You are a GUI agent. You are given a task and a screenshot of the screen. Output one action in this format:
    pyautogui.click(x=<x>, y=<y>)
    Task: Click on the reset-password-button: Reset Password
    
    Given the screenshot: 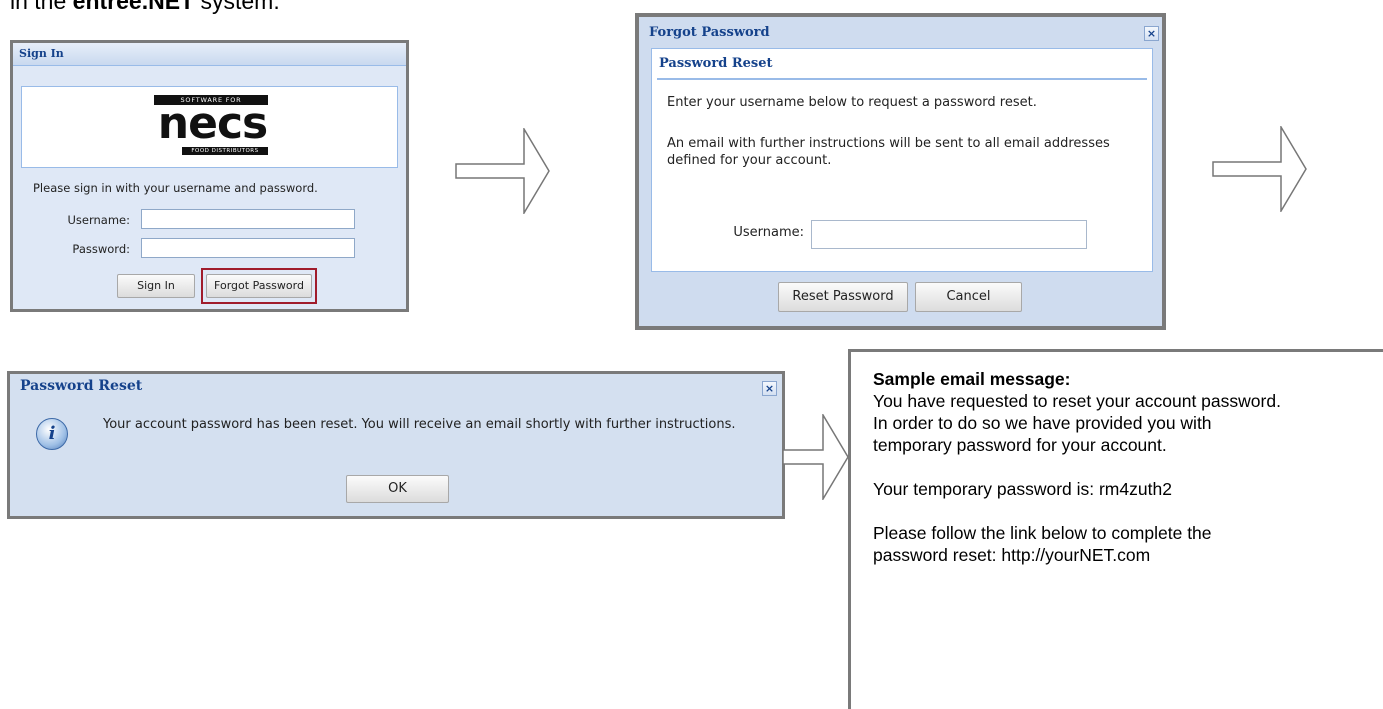 What is the action you would take?
    pyautogui.click(x=843, y=297)
    